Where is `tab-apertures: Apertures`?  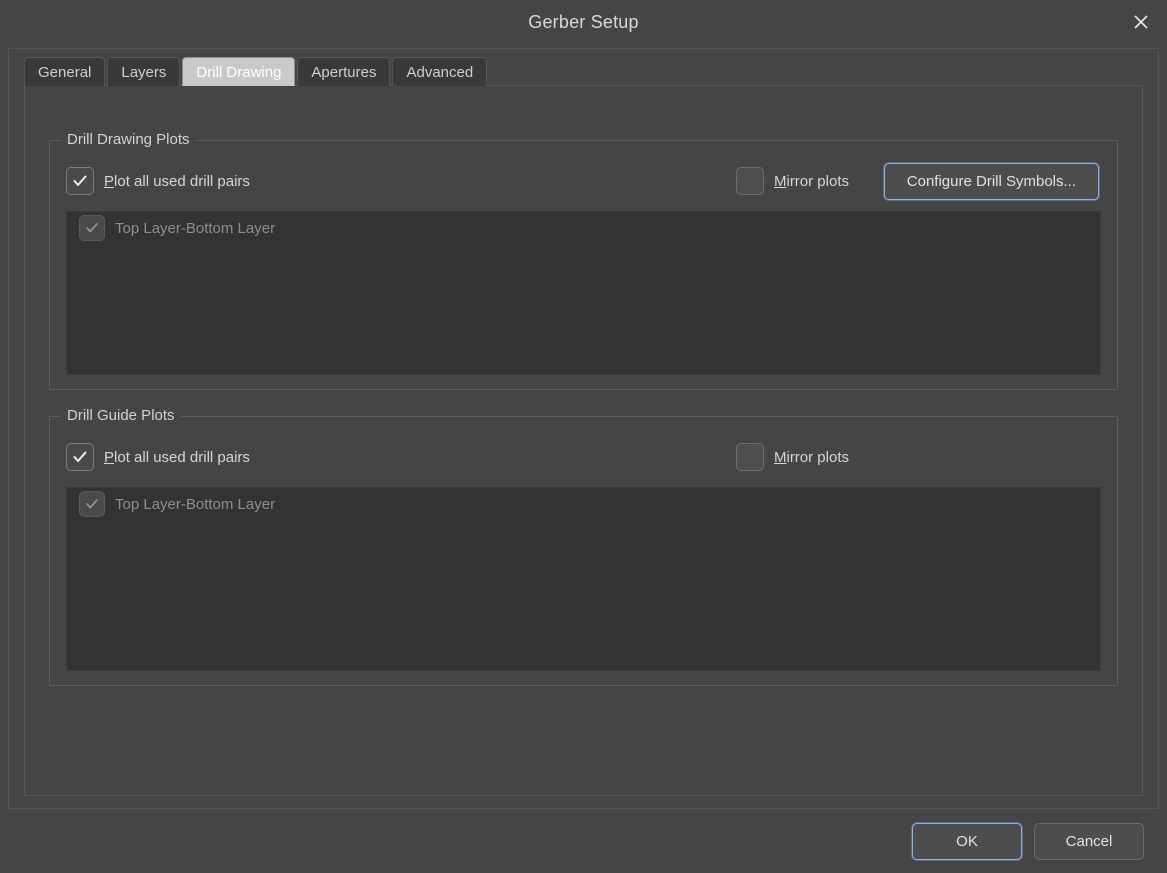
tab-apertures: Apertures is located at coordinates (344, 71).